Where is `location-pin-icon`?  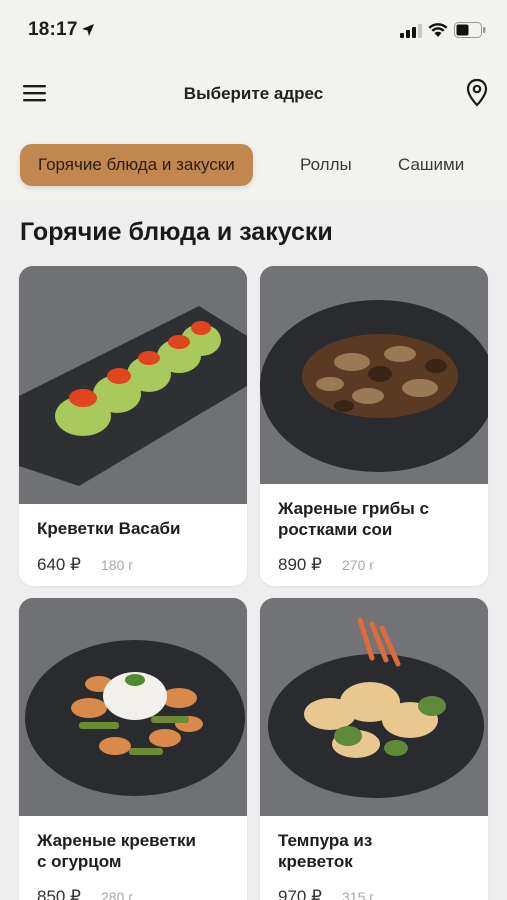 location-pin-icon is located at coordinates (477, 95).